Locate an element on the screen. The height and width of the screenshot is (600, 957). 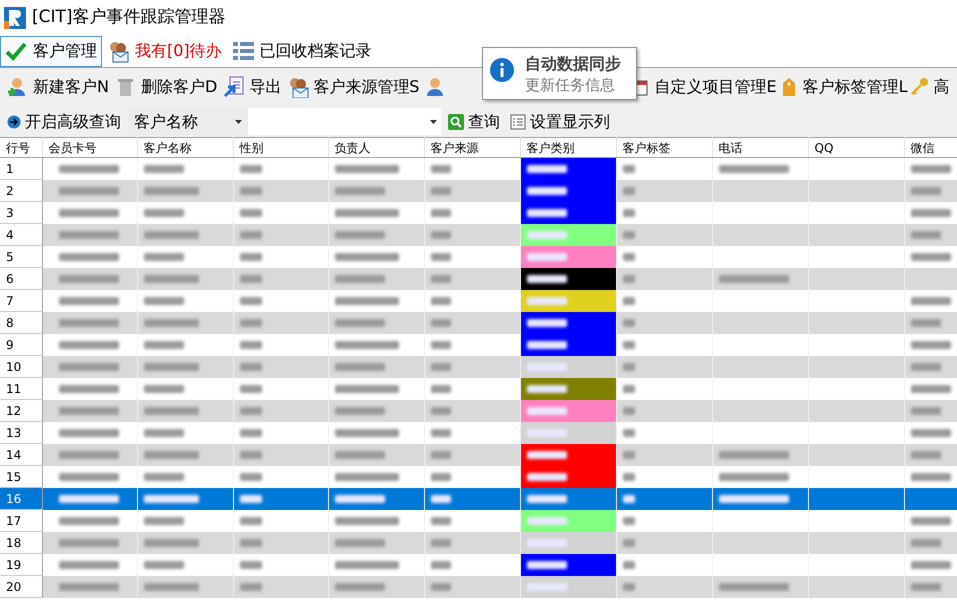
tooltip-title: 自动数据同步 is located at coordinates (573, 64).